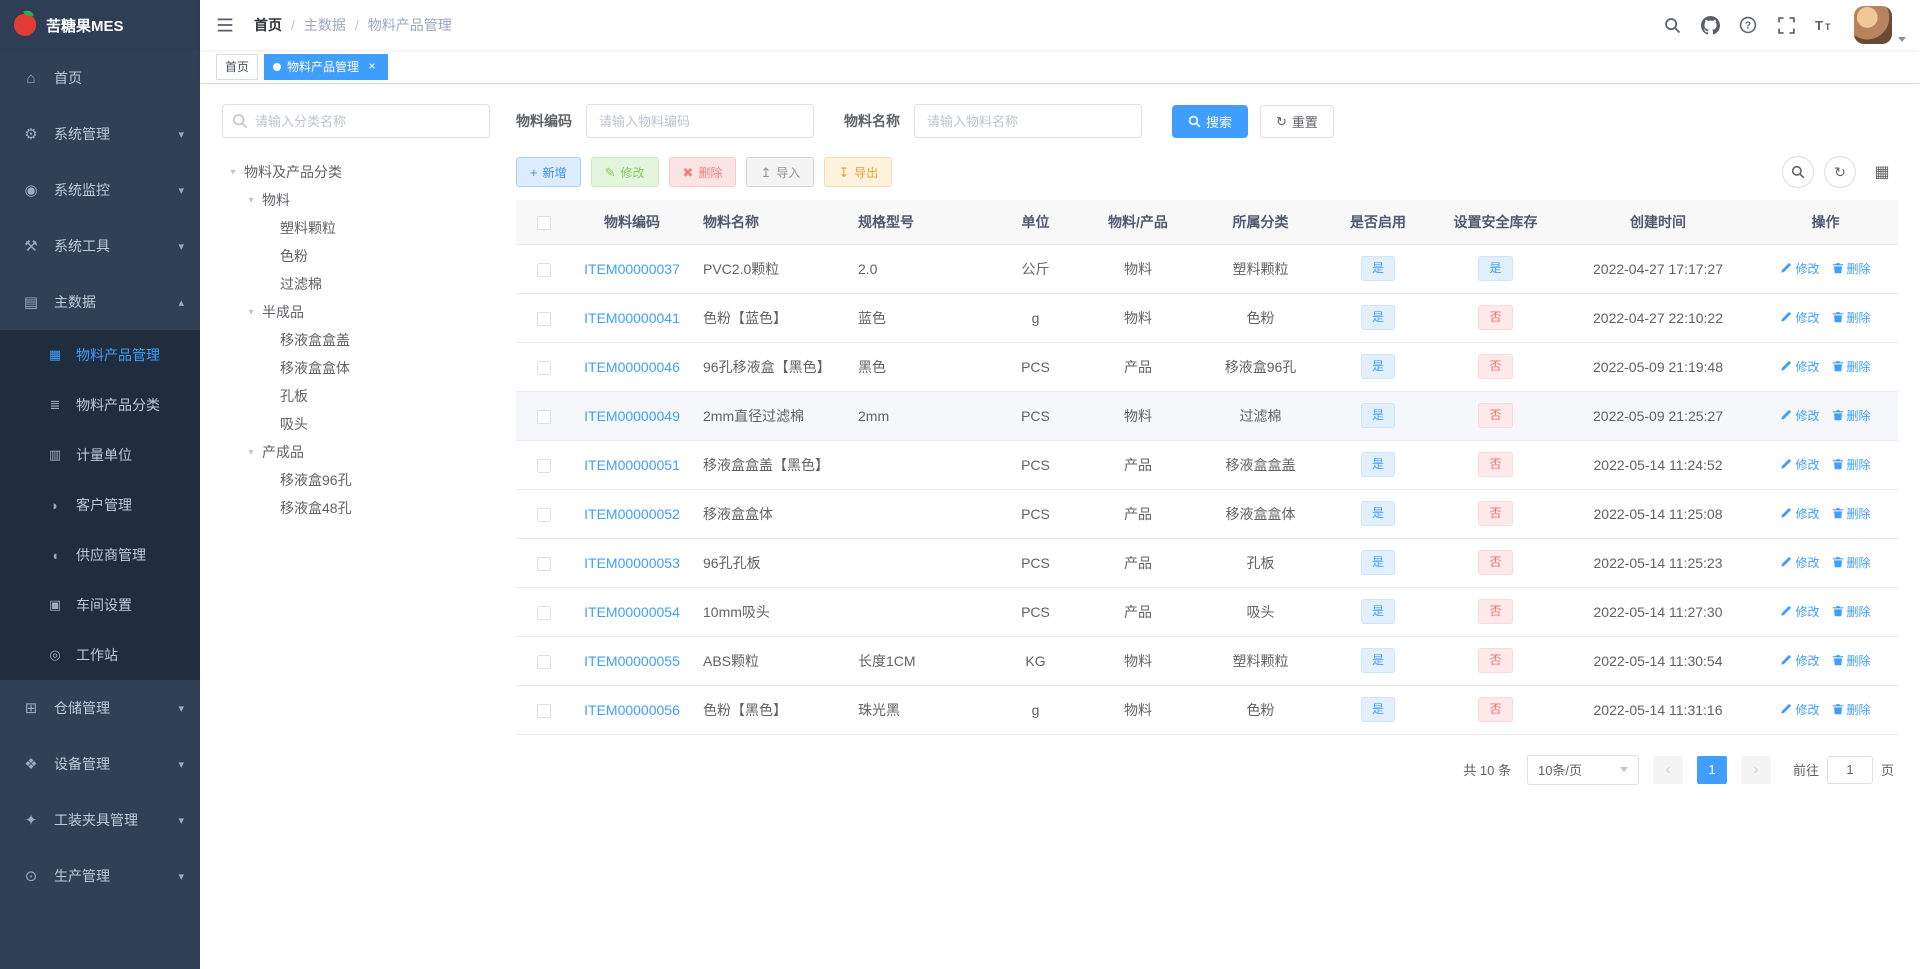  What do you see at coordinates (356, 200) in the screenshot?
I see `tree-node: ▾ 物料` at bounding box center [356, 200].